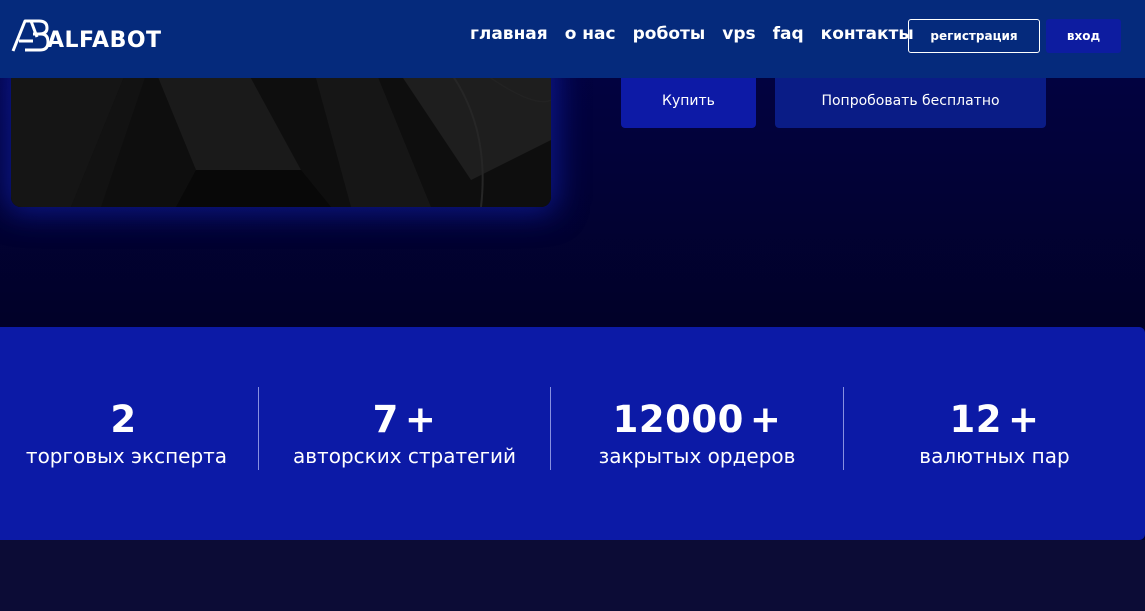 This screenshot has width=1145, height=611. Describe the element at coordinates (669, 34) in the screenshot. I see `nav-item-robots: роботы` at that location.